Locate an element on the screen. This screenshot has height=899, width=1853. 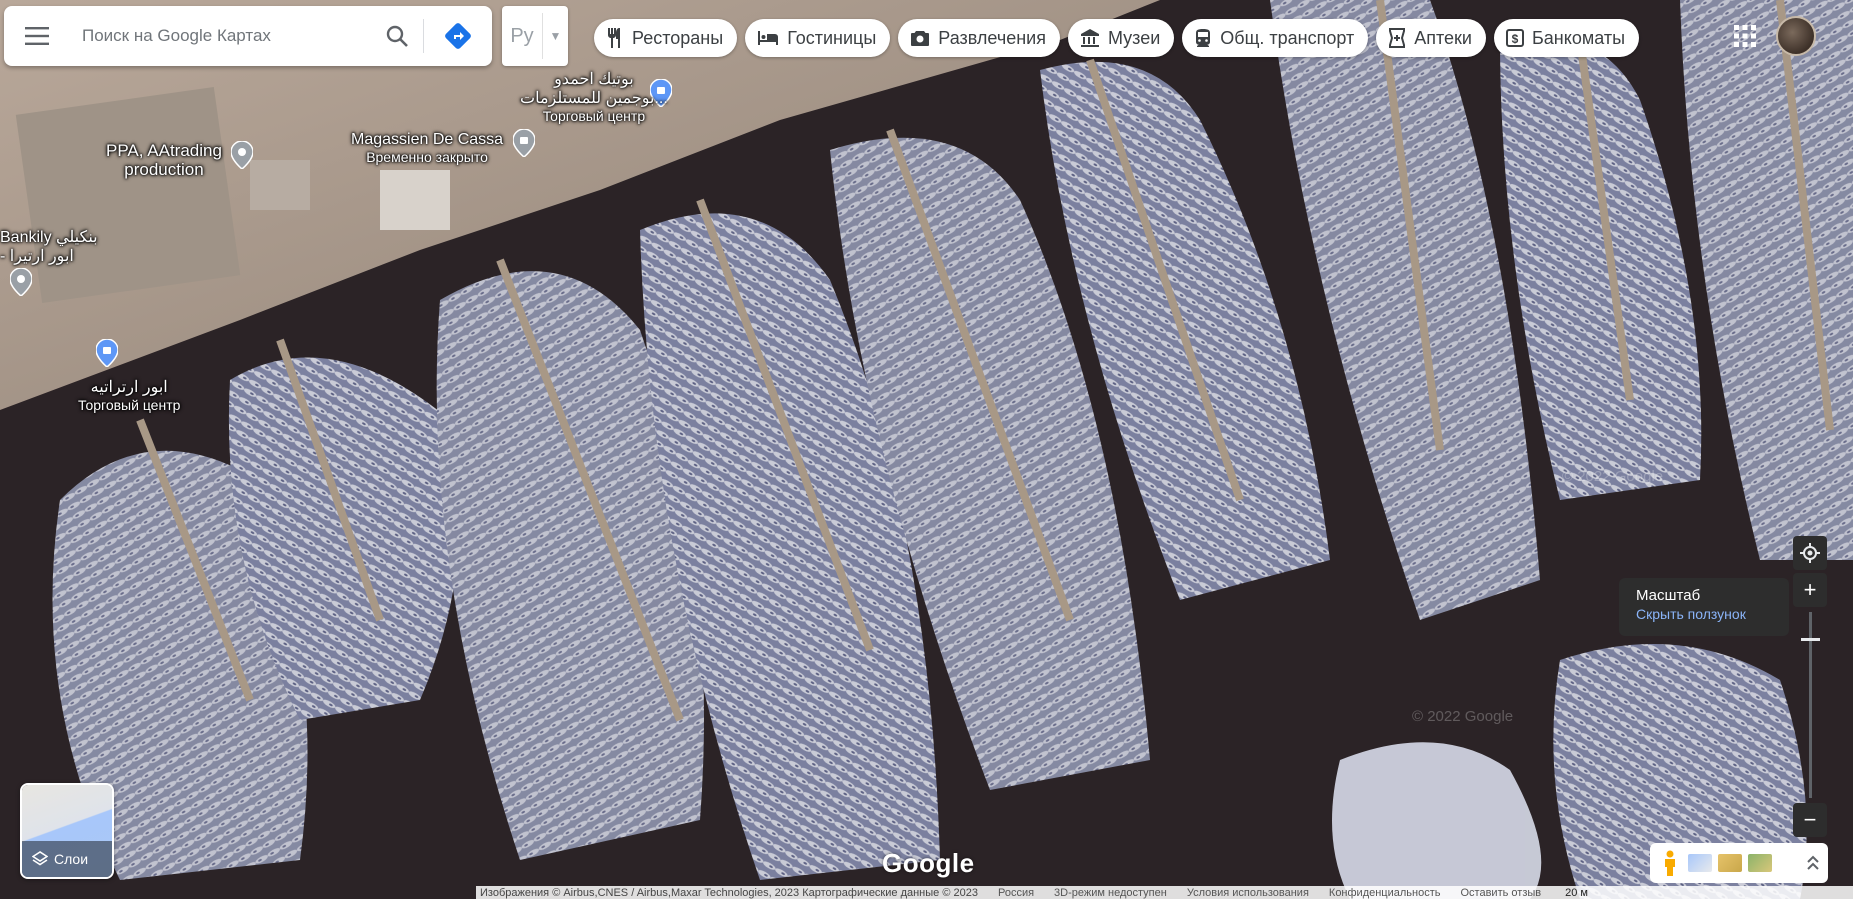
input-language-label: Ру is located at coordinates (522, 35).